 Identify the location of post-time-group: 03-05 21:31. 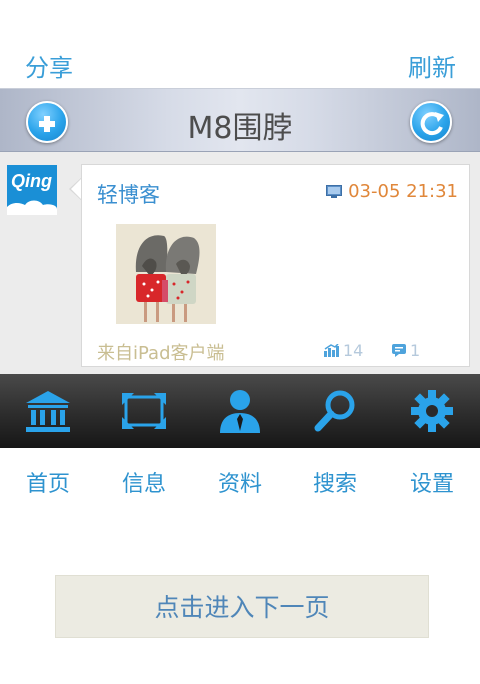
(392, 191).